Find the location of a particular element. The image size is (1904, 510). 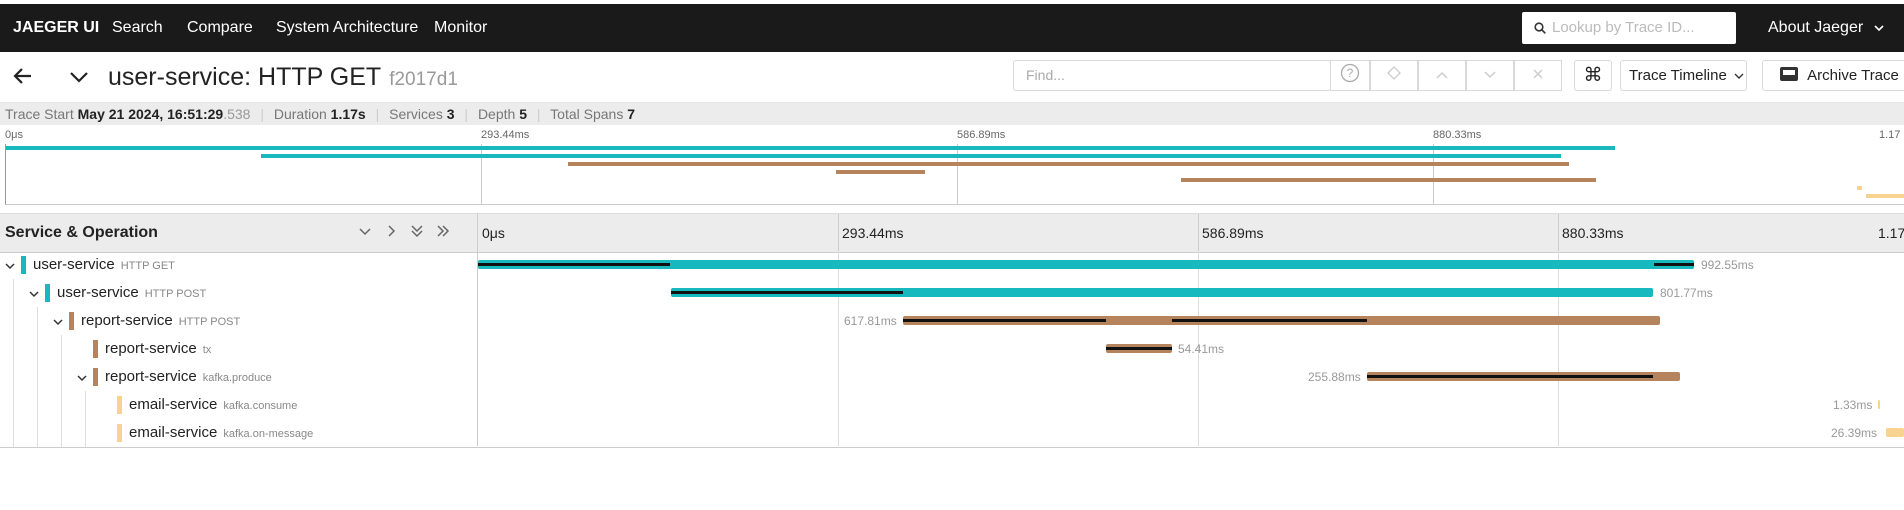

archive-icon is located at coordinates (1789, 75).